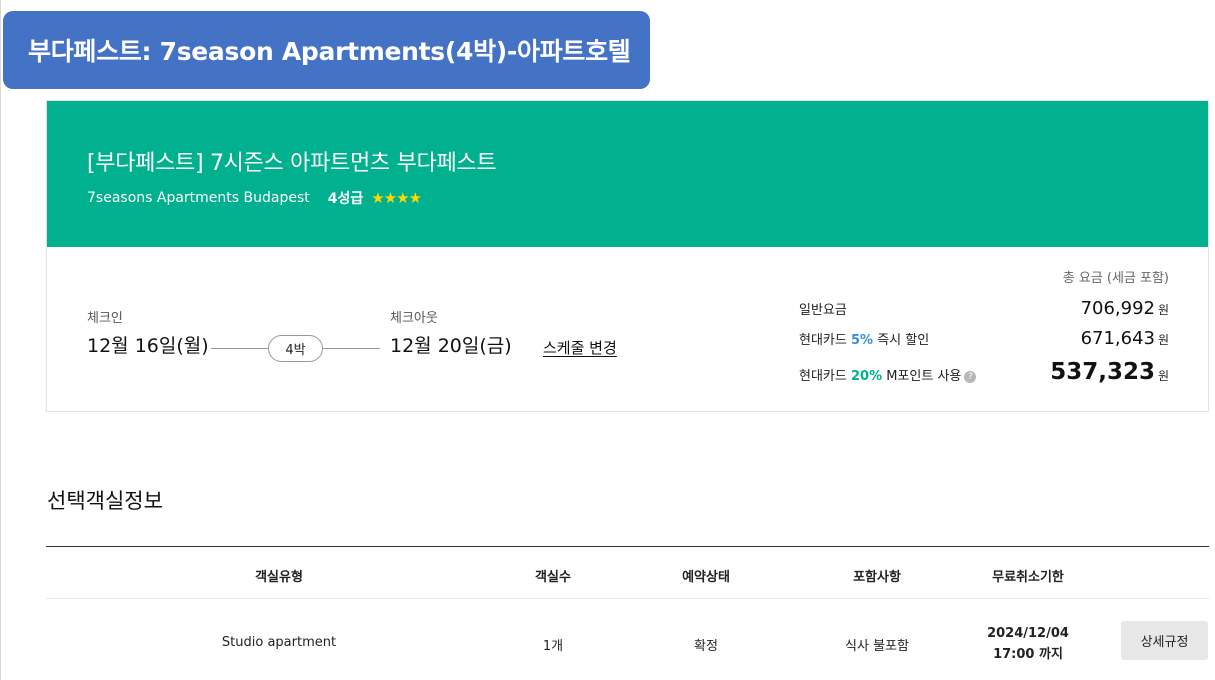 The height and width of the screenshot is (680, 1215). What do you see at coordinates (1117, 338) in the screenshot?
I see `instant-discount-amount: 671,643` at bounding box center [1117, 338].